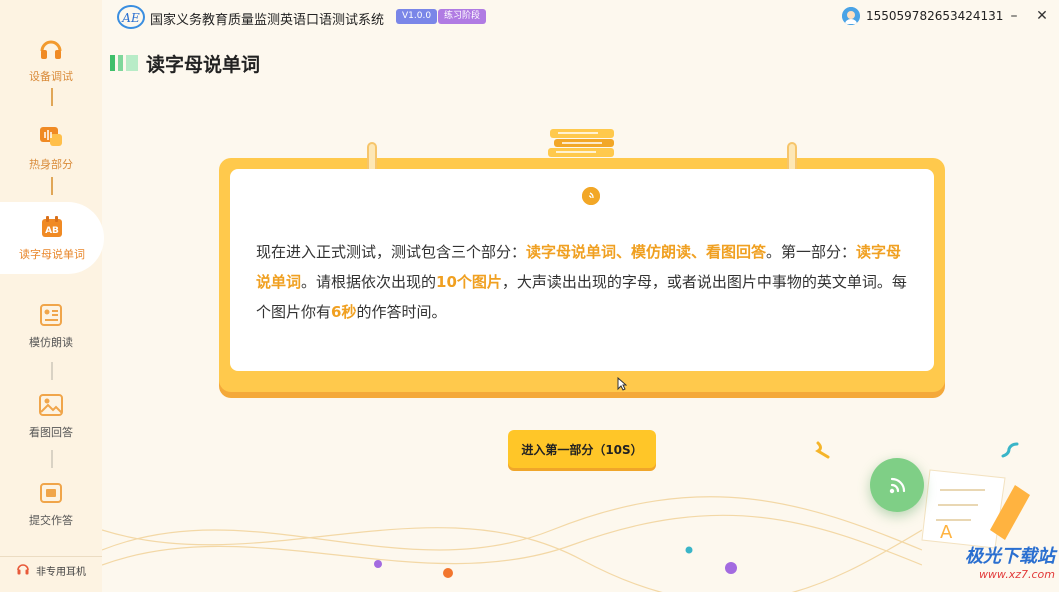 This screenshot has height=592, width=1059. Describe the element at coordinates (469, 282) in the screenshot. I see `highlight-count: 10个图片` at that location.